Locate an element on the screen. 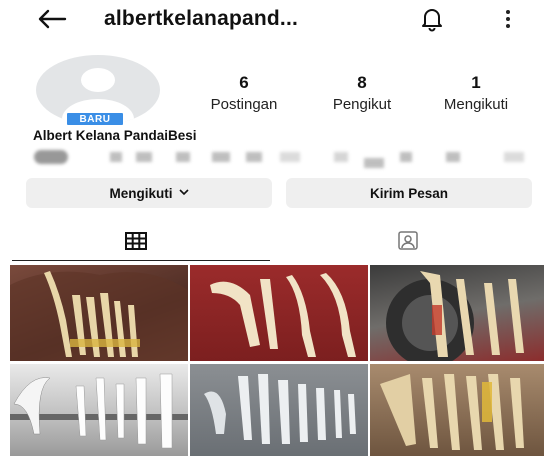 This screenshot has height=456, width=544. stat-followers: 8 Pengikut is located at coordinates (362, 93).